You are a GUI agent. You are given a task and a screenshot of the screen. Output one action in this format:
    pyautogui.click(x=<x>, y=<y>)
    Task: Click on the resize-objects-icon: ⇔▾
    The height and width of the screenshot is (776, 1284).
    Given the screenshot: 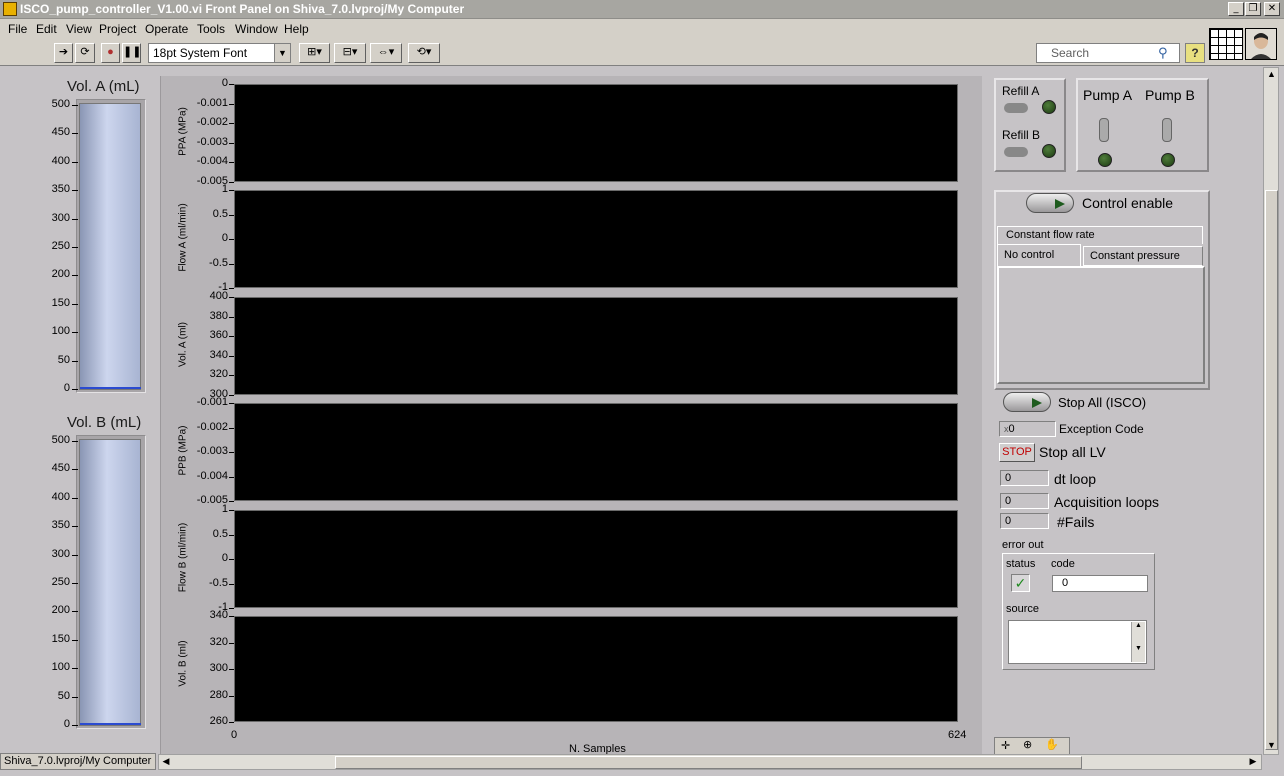 What is the action you would take?
    pyautogui.click(x=386, y=53)
    